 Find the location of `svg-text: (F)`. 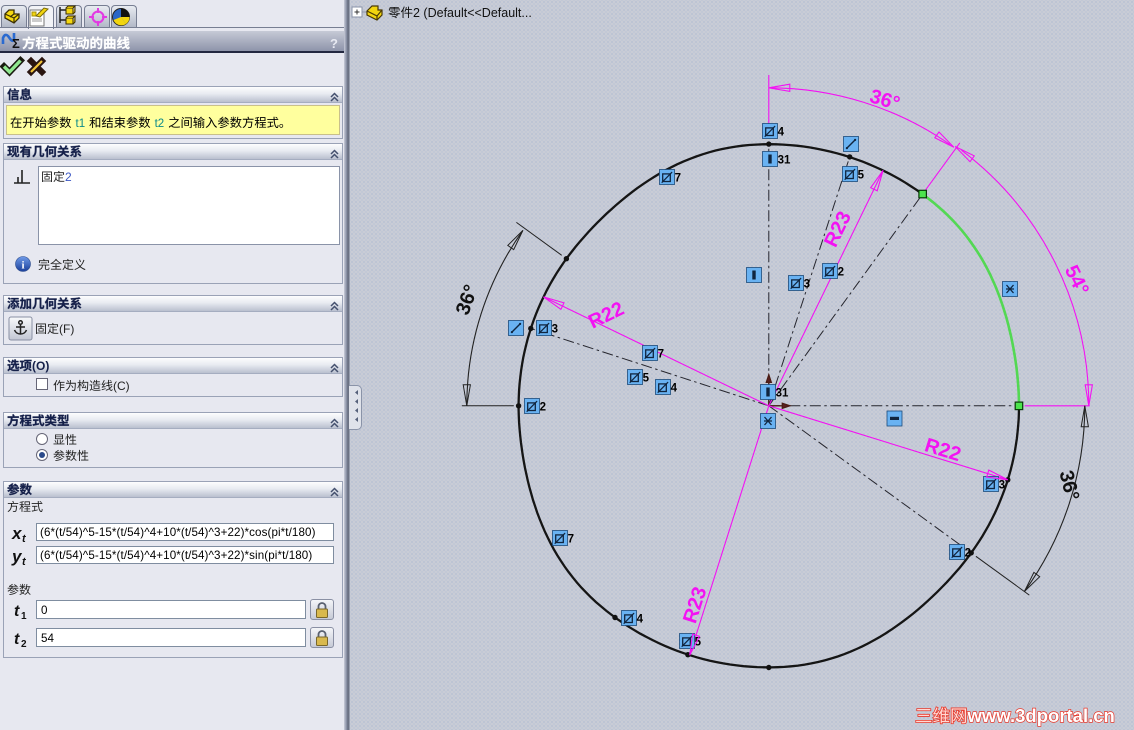

svg-text: (F) is located at coordinates (66, 329).